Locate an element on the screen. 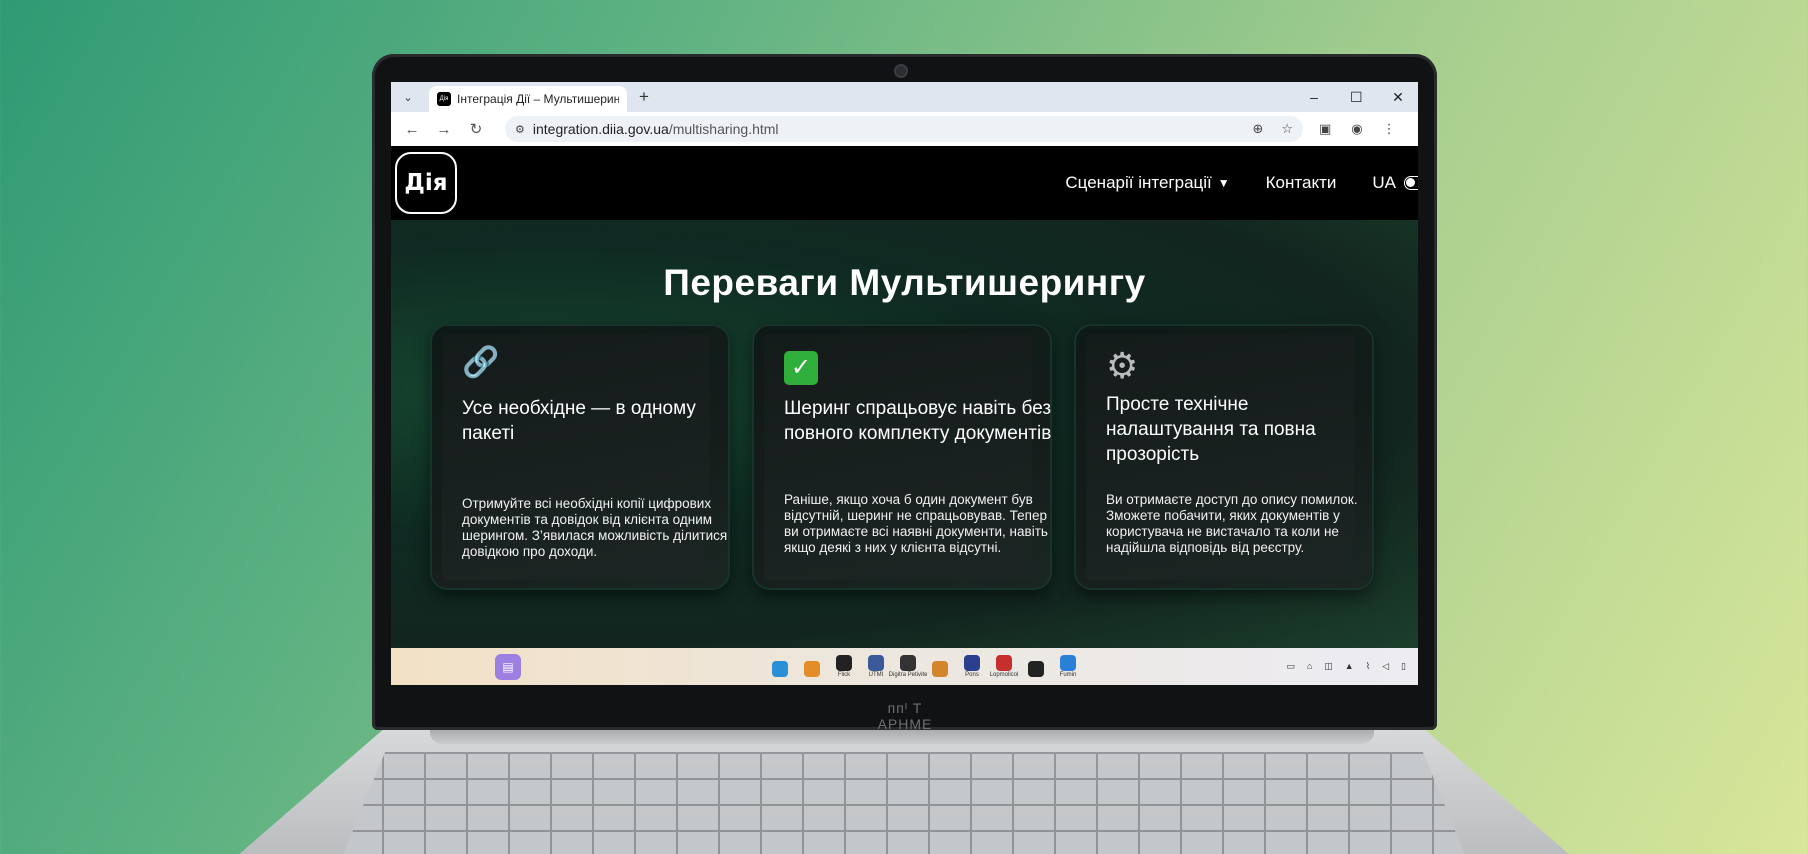 This screenshot has width=1808, height=854. app-label: UTMI is located at coordinates (876, 675).